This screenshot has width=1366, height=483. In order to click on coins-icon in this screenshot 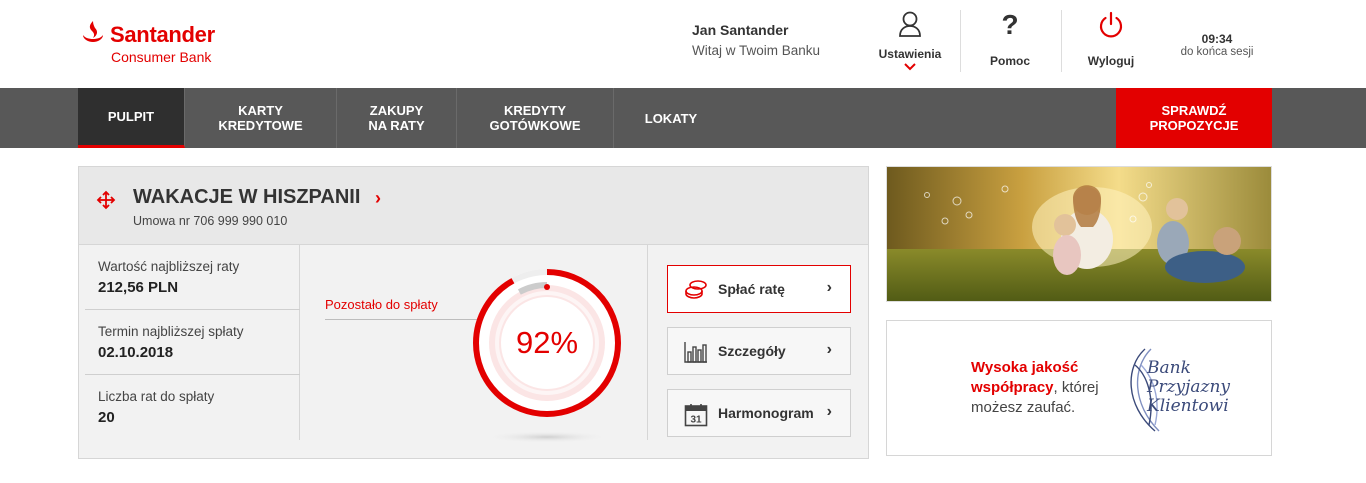, I will do `click(696, 289)`.